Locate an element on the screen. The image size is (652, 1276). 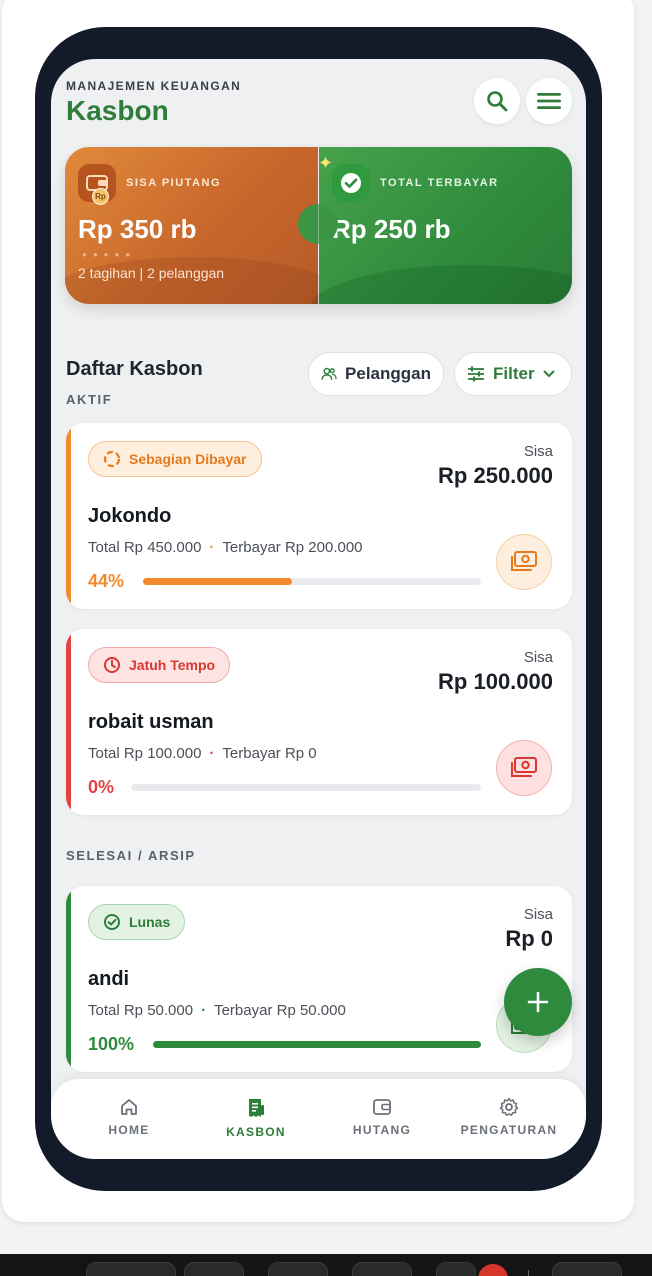
sliders-icon is located at coordinates (476, 374).